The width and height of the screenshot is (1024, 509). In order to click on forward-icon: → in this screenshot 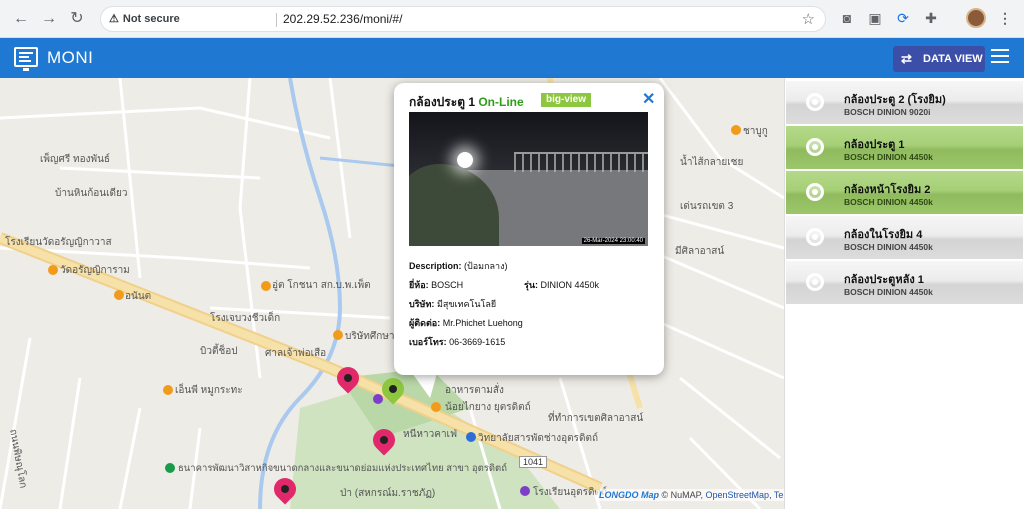, I will do `click(49, 19)`.